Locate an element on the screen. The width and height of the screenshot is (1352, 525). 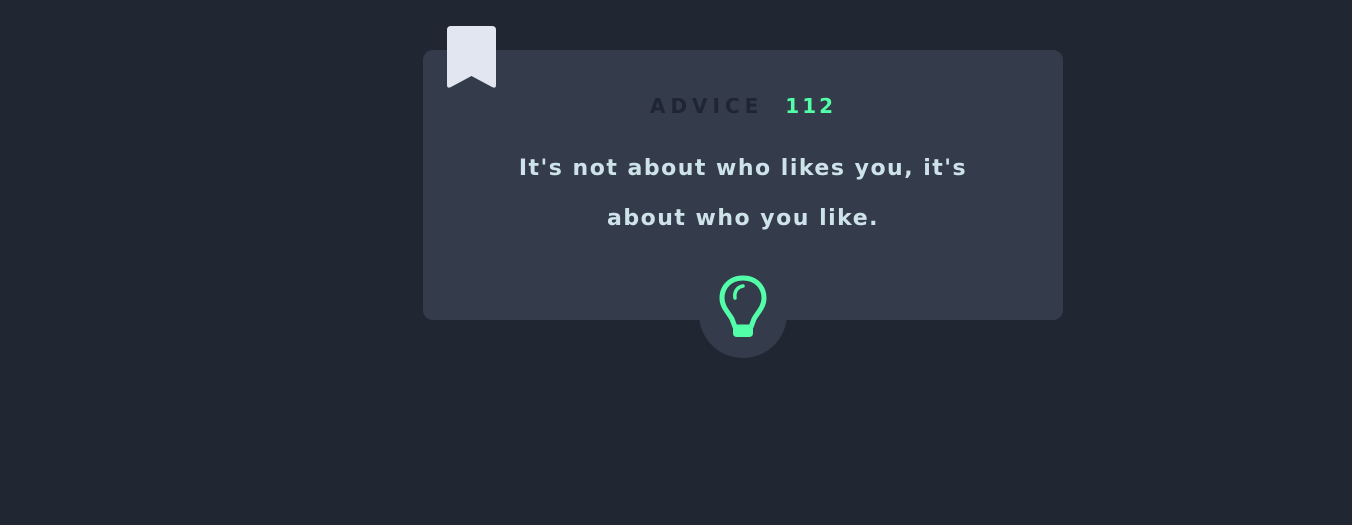
bookmark-icon is located at coordinates (471, 58).